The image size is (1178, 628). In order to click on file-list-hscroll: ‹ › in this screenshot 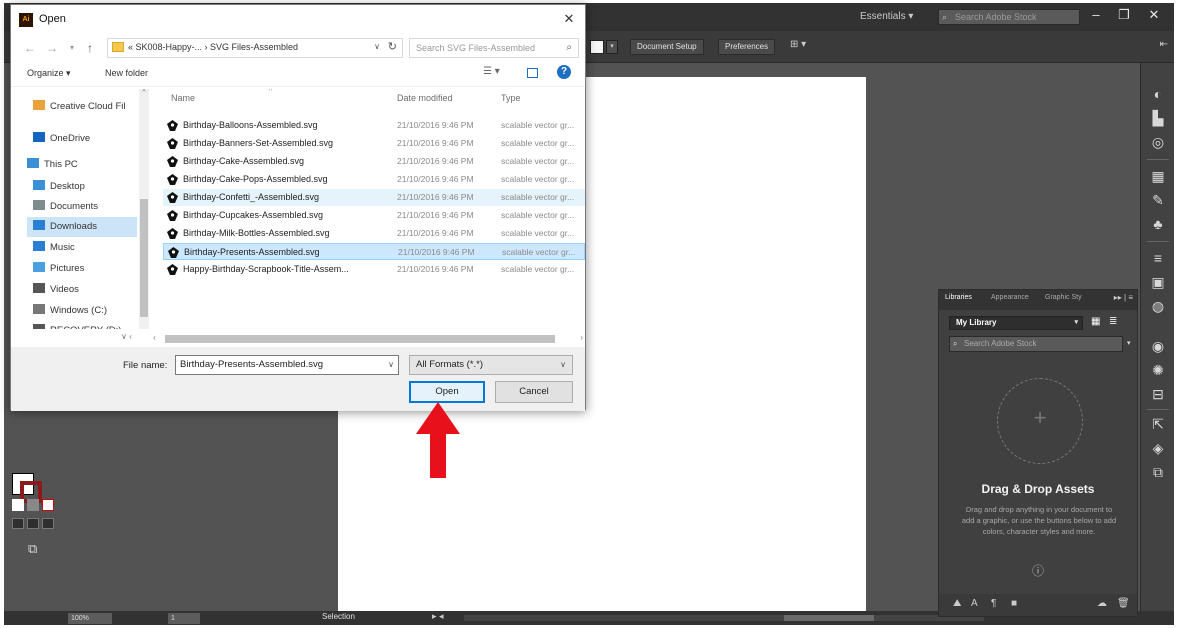, I will do `click(367, 339)`.